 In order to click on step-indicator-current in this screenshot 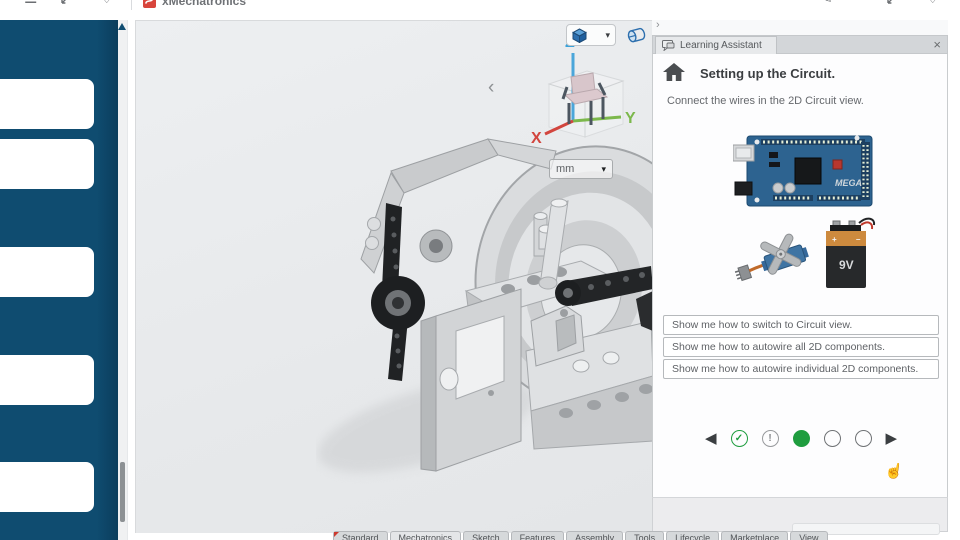, I will do `click(801, 438)`.